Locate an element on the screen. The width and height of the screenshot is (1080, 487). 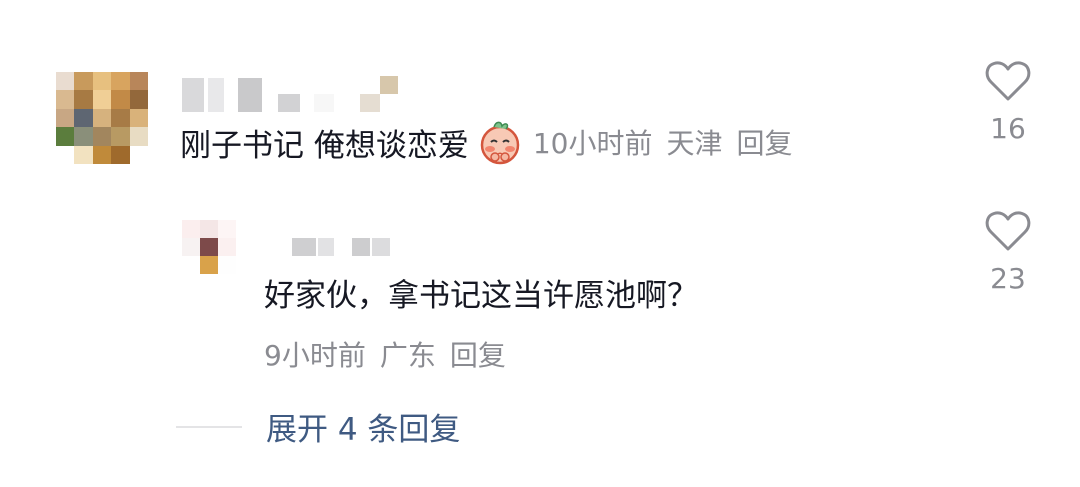
reply-time: 9小时前 is located at coordinates (315, 355).